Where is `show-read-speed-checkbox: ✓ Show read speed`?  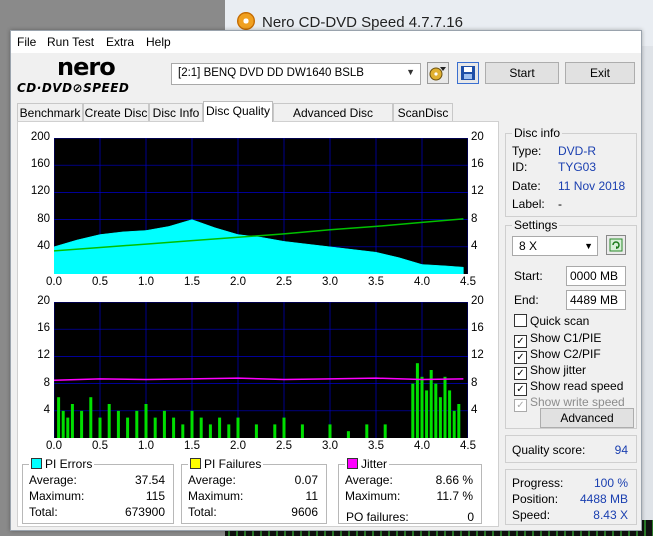 show-read-speed-checkbox: ✓ Show read speed is located at coordinates (568, 387).